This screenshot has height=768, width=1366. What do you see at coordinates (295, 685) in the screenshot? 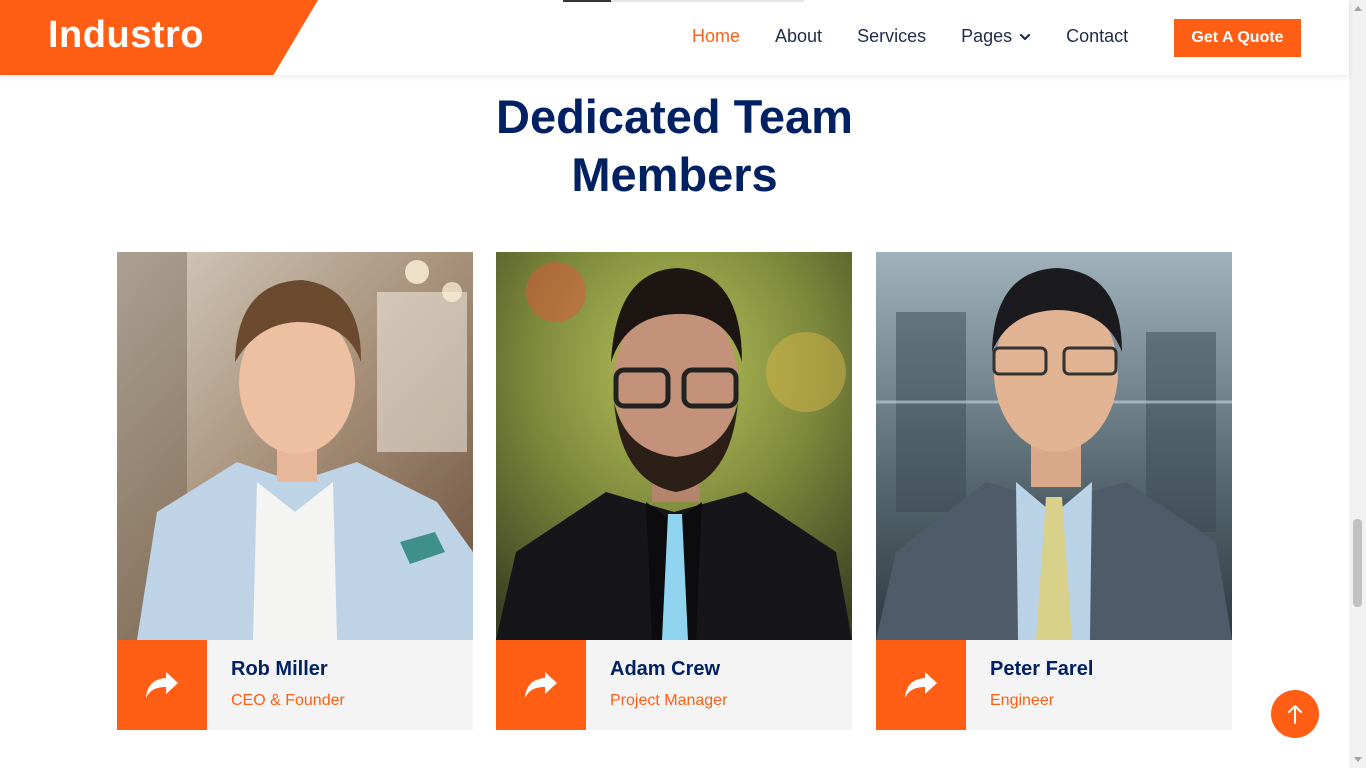
I see `team-info: Rob Miller CEO & Founder` at bounding box center [295, 685].